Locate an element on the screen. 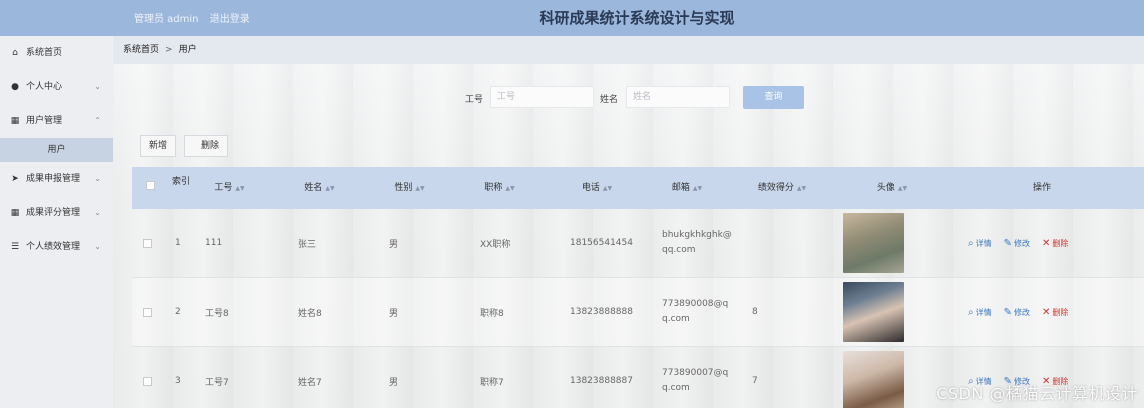 The image size is (1144, 408). cell-phone: 13823888888 is located at coordinates (601, 312).